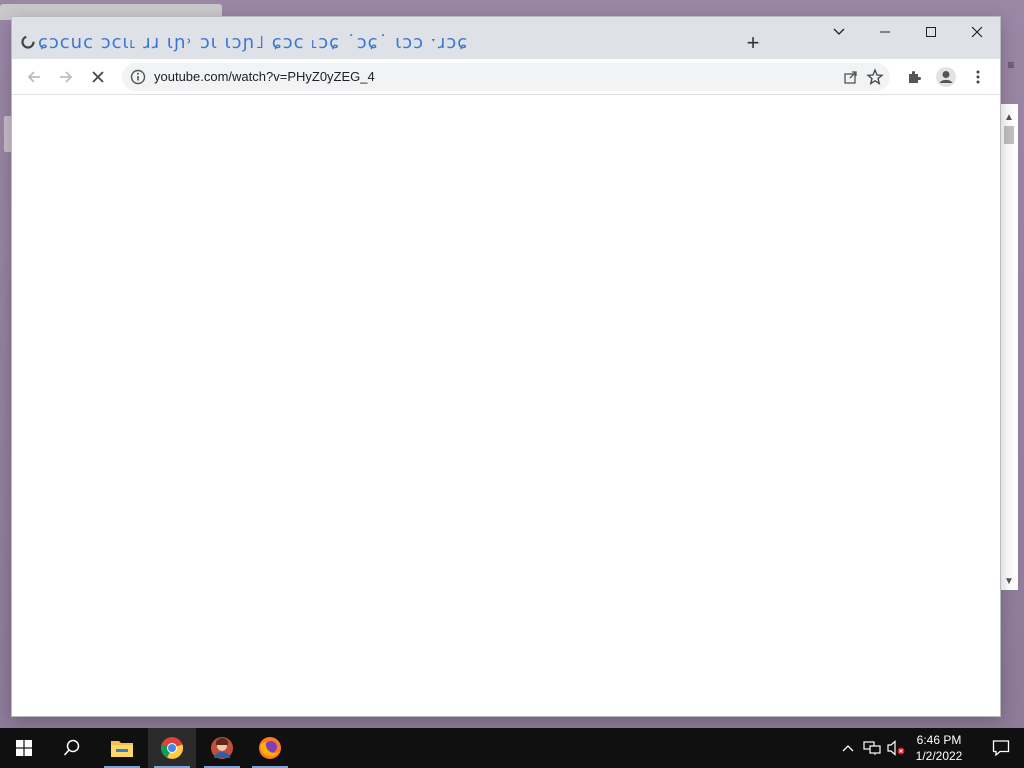  Describe the element at coordinates (914, 77) in the screenshot. I see `puzzle-icon` at that location.